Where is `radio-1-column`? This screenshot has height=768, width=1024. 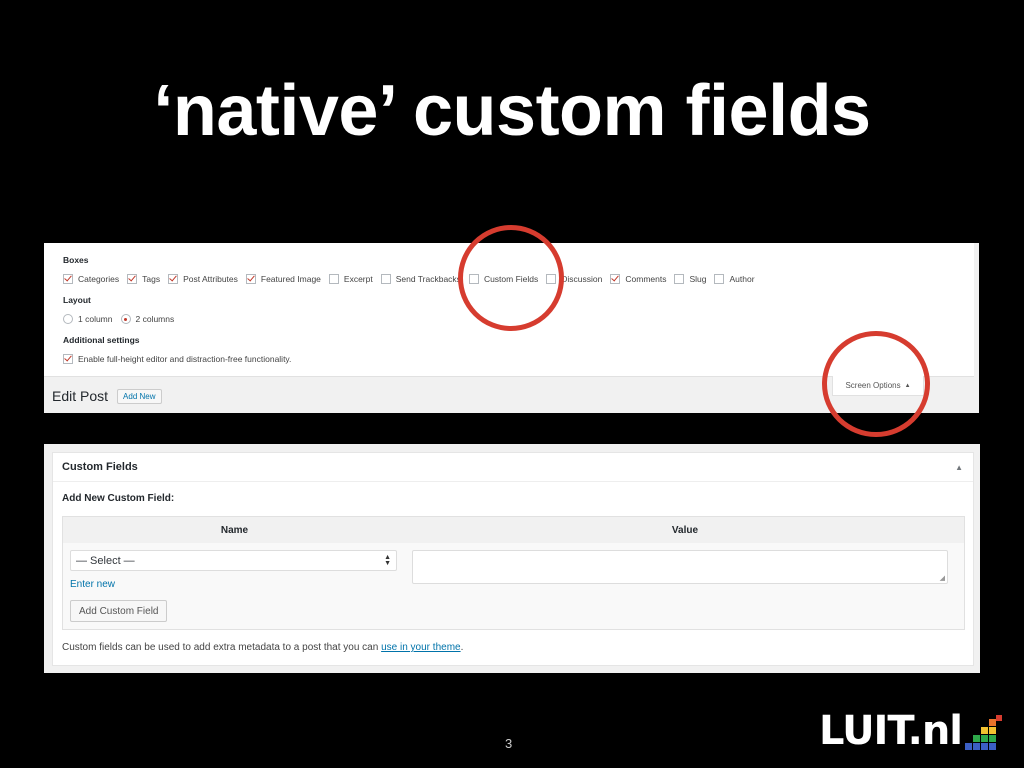
radio-1-column is located at coordinates (68, 319).